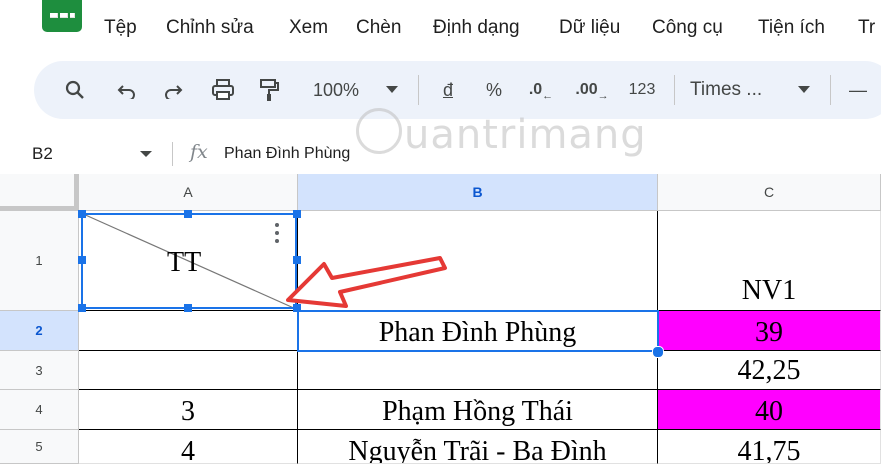 The image size is (881, 464). I want to click on menu-view: Xem, so click(308, 28).